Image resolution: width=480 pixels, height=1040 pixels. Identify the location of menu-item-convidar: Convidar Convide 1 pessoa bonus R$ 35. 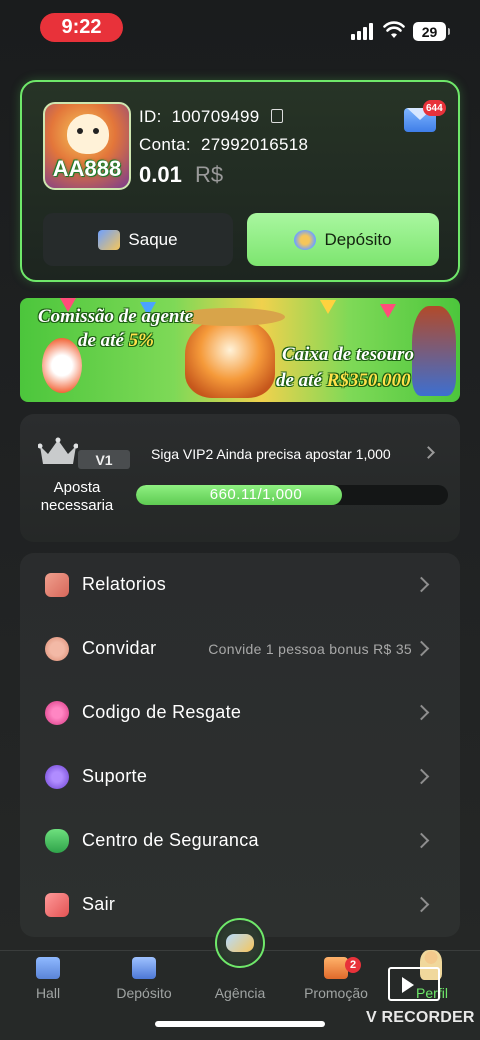
(240, 649).